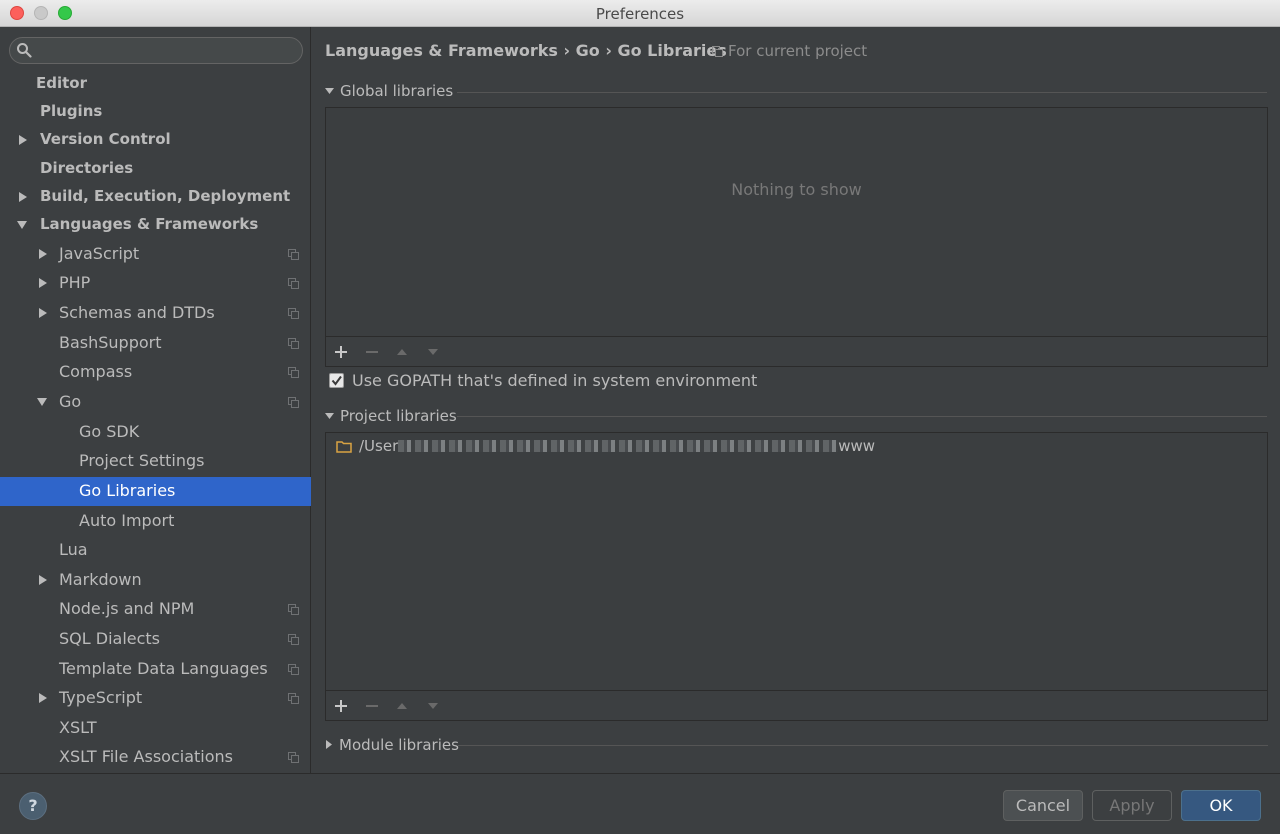 This screenshot has height=834, width=1280. Describe the element at coordinates (155, 669) in the screenshot. I see `sidebar-item-template-data-languages: Template Data Languages` at that location.